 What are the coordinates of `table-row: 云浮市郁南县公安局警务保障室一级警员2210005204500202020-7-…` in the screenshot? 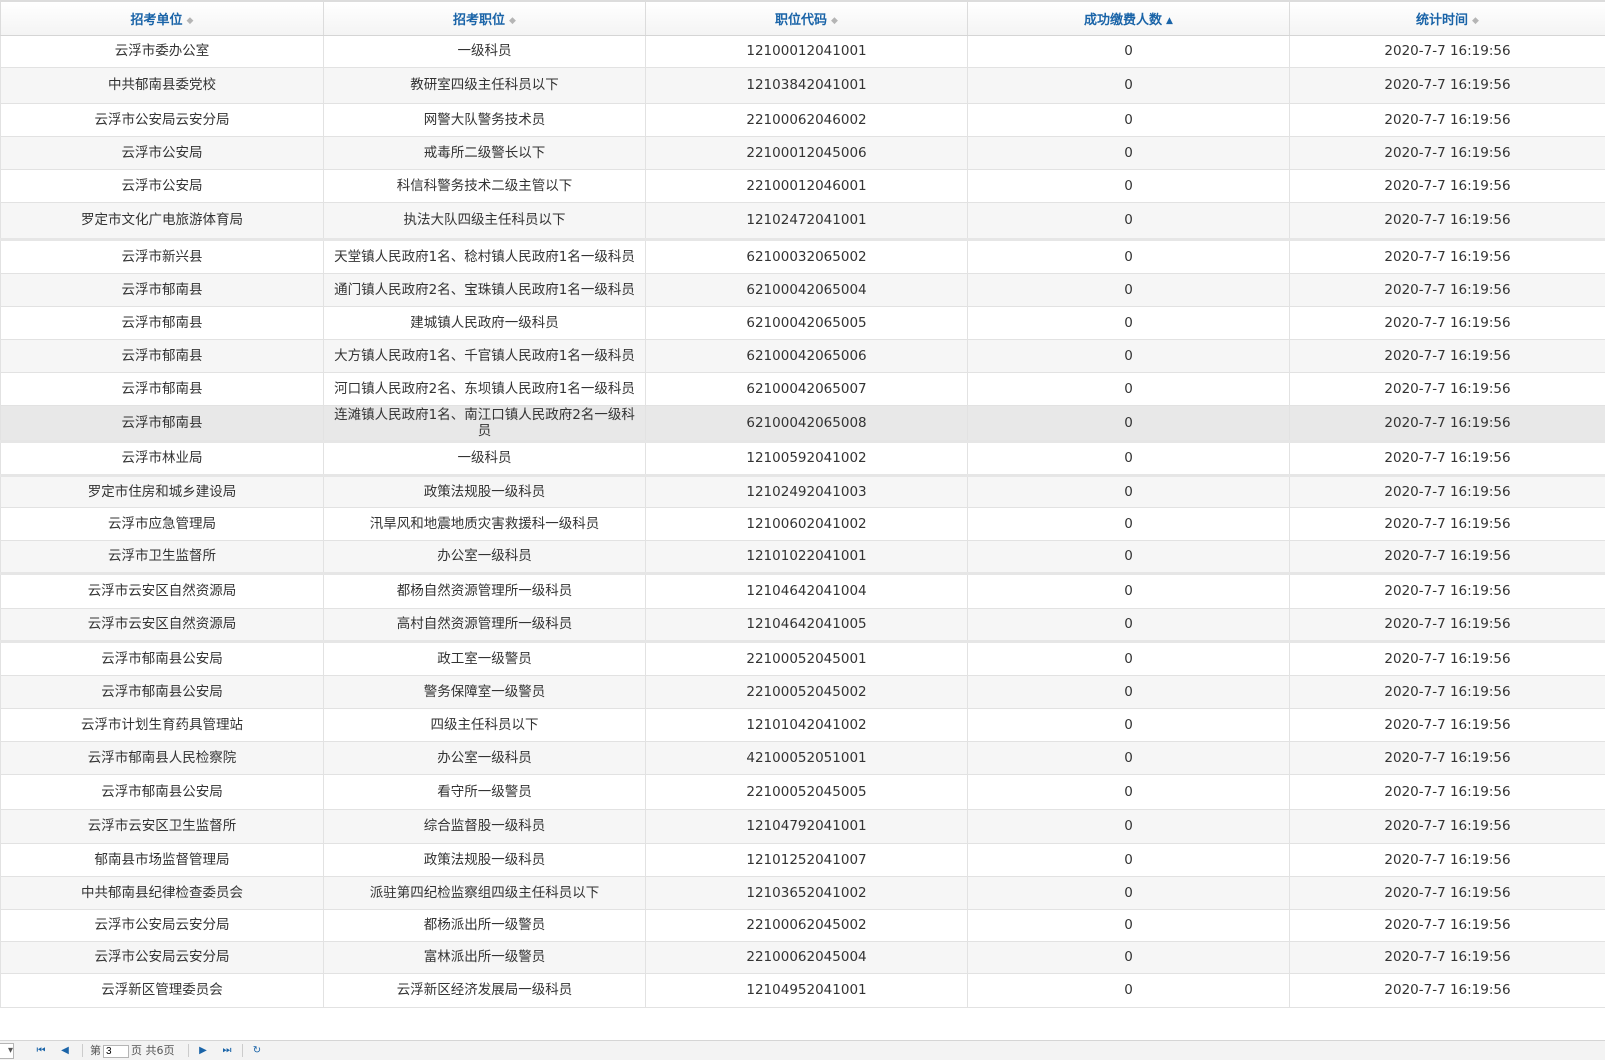 It's located at (803, 691).